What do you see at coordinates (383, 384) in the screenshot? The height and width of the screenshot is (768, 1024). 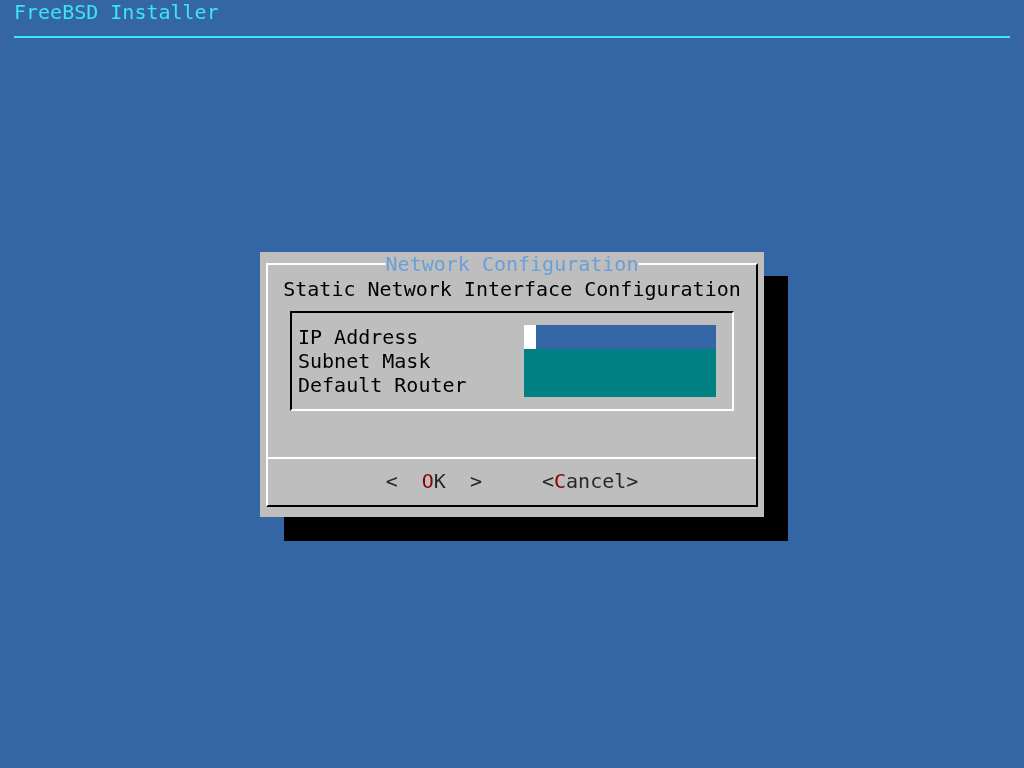 I see `field-label: Default Router` at bounding box center [383, 384].